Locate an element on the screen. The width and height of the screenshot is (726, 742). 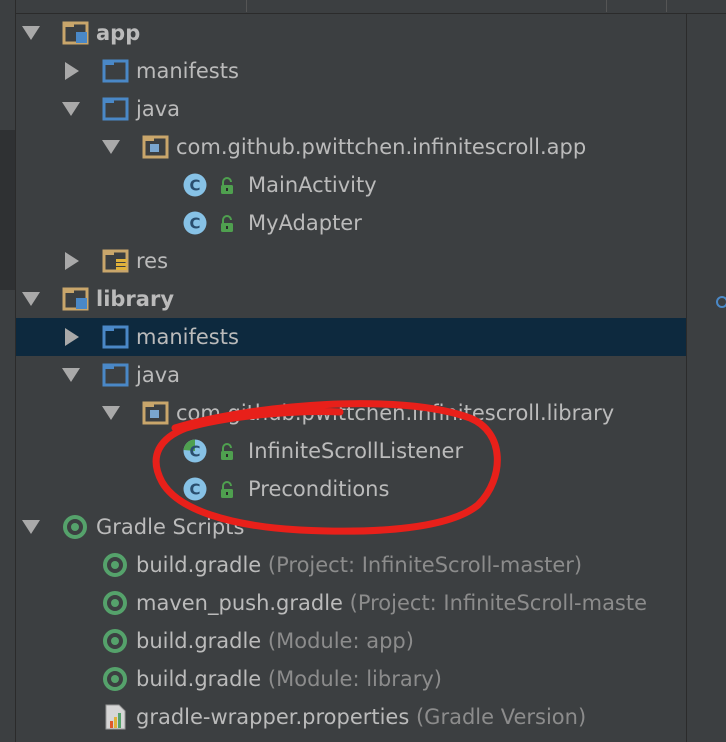
tree-row-name: res is located at coordinates (152, 261).